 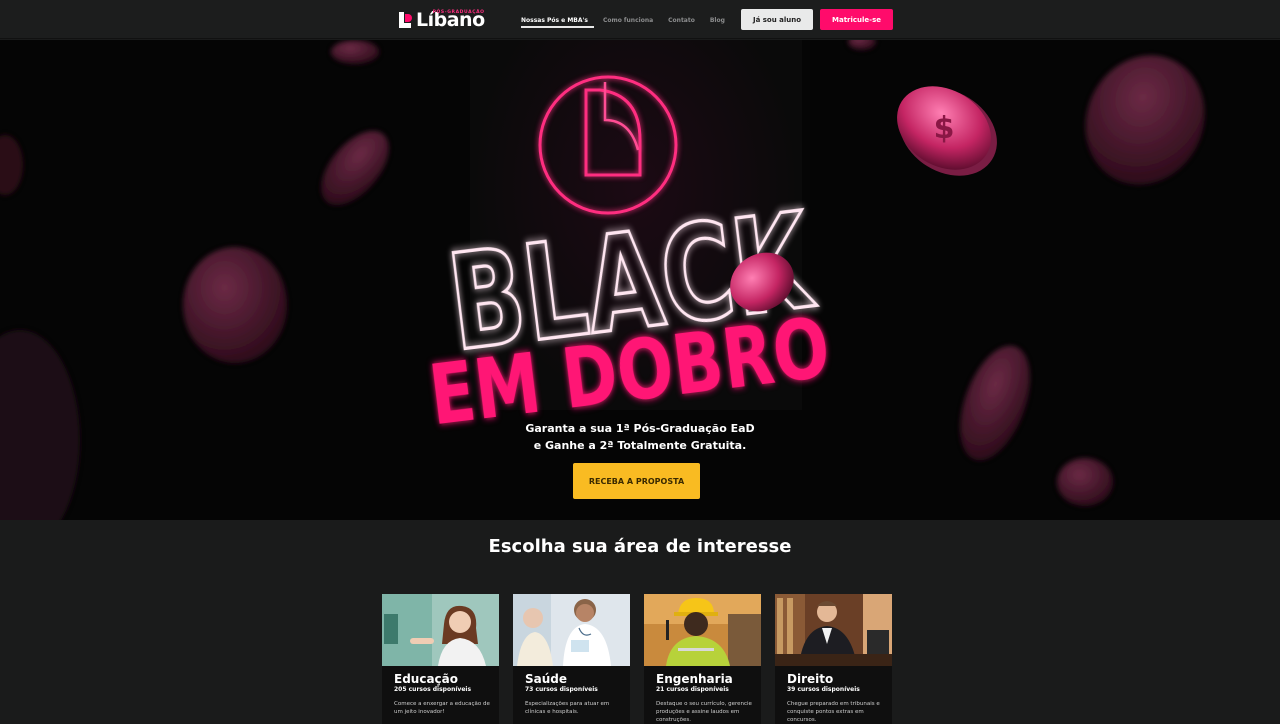 What do you see at coordinates (823, 689) in the screenshot?
I see `card-course-count: 39 cursos disponíveis` at bounding box center [823, 689].